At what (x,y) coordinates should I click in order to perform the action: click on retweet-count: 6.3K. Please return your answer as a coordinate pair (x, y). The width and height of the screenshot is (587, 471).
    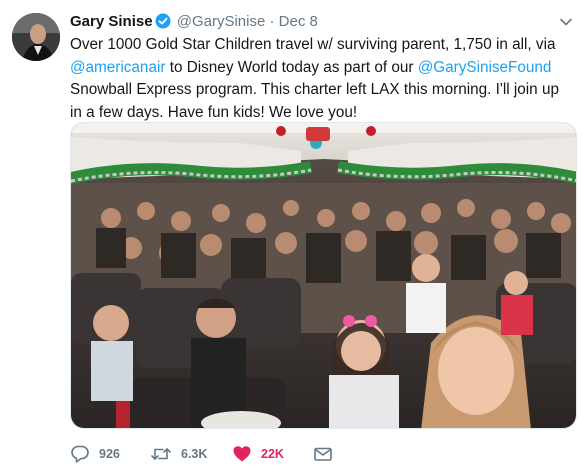
    Looking at the image, I should click on (194, 454).